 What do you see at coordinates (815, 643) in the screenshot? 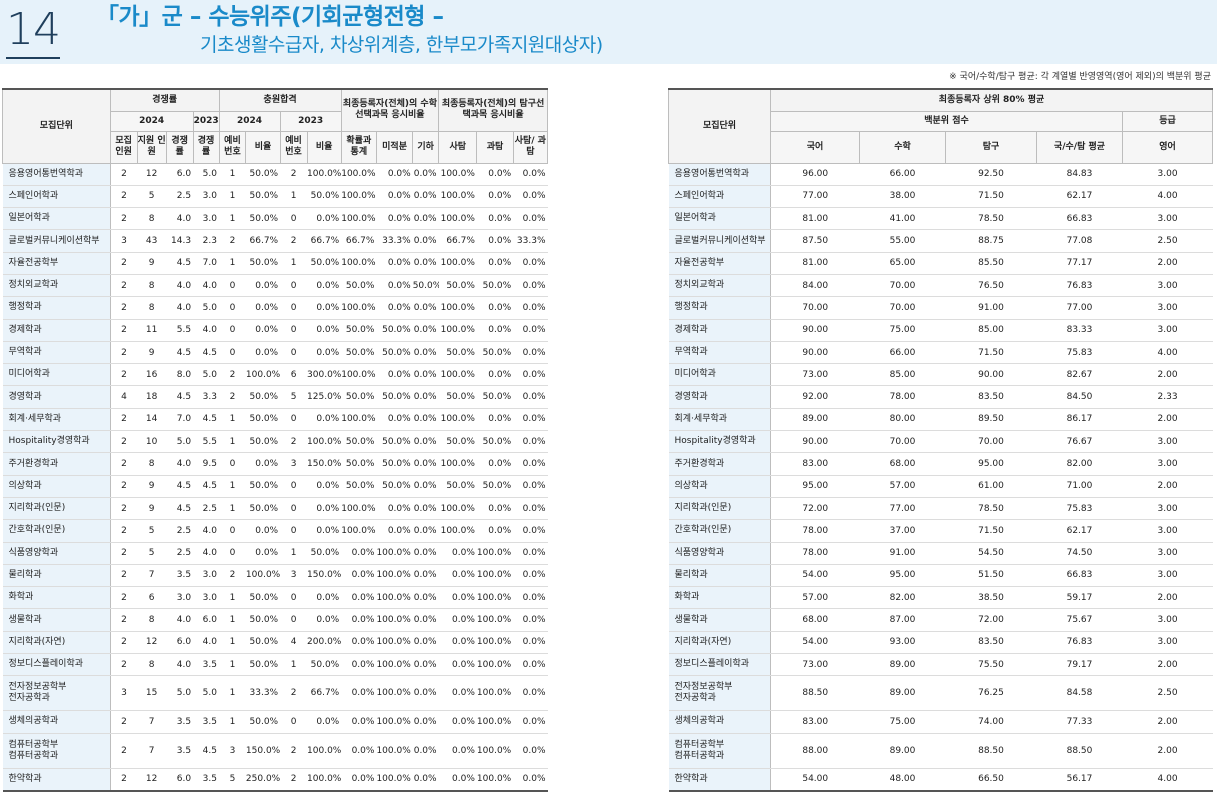
I see `value-cell: 54.00` at bounding box center [815, 643].